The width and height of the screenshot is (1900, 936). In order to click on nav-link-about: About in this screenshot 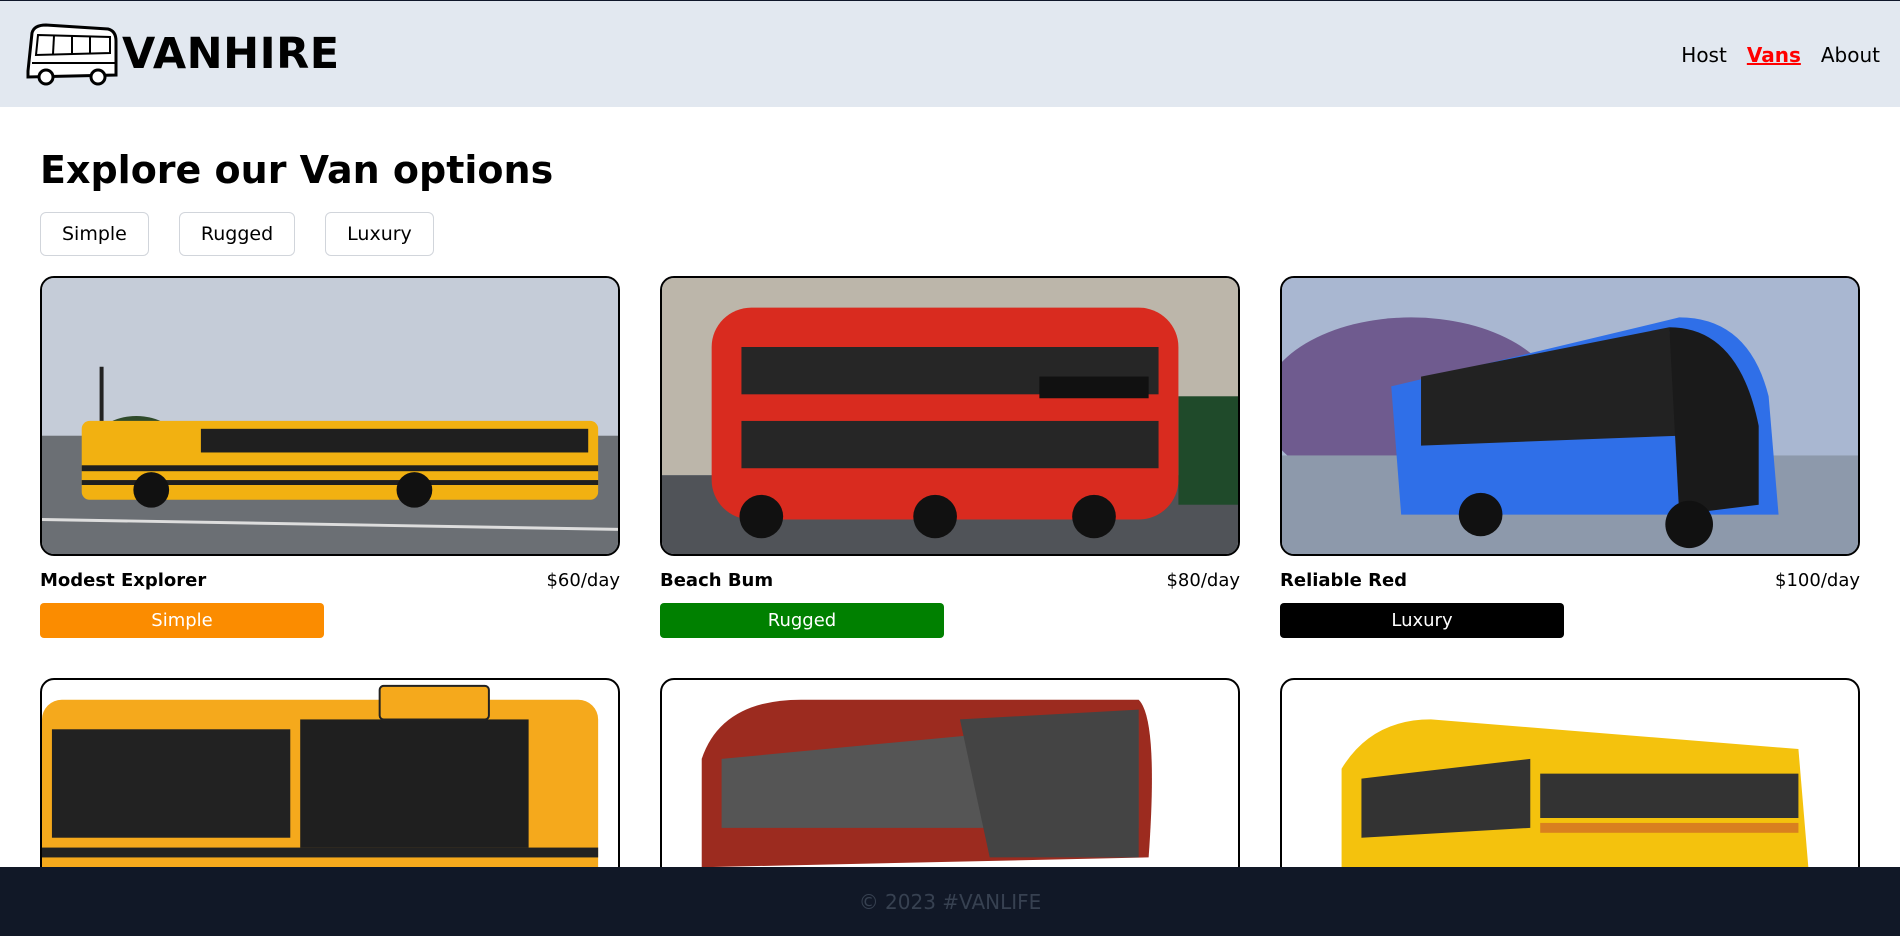, I will do `click(1850, 55)`.